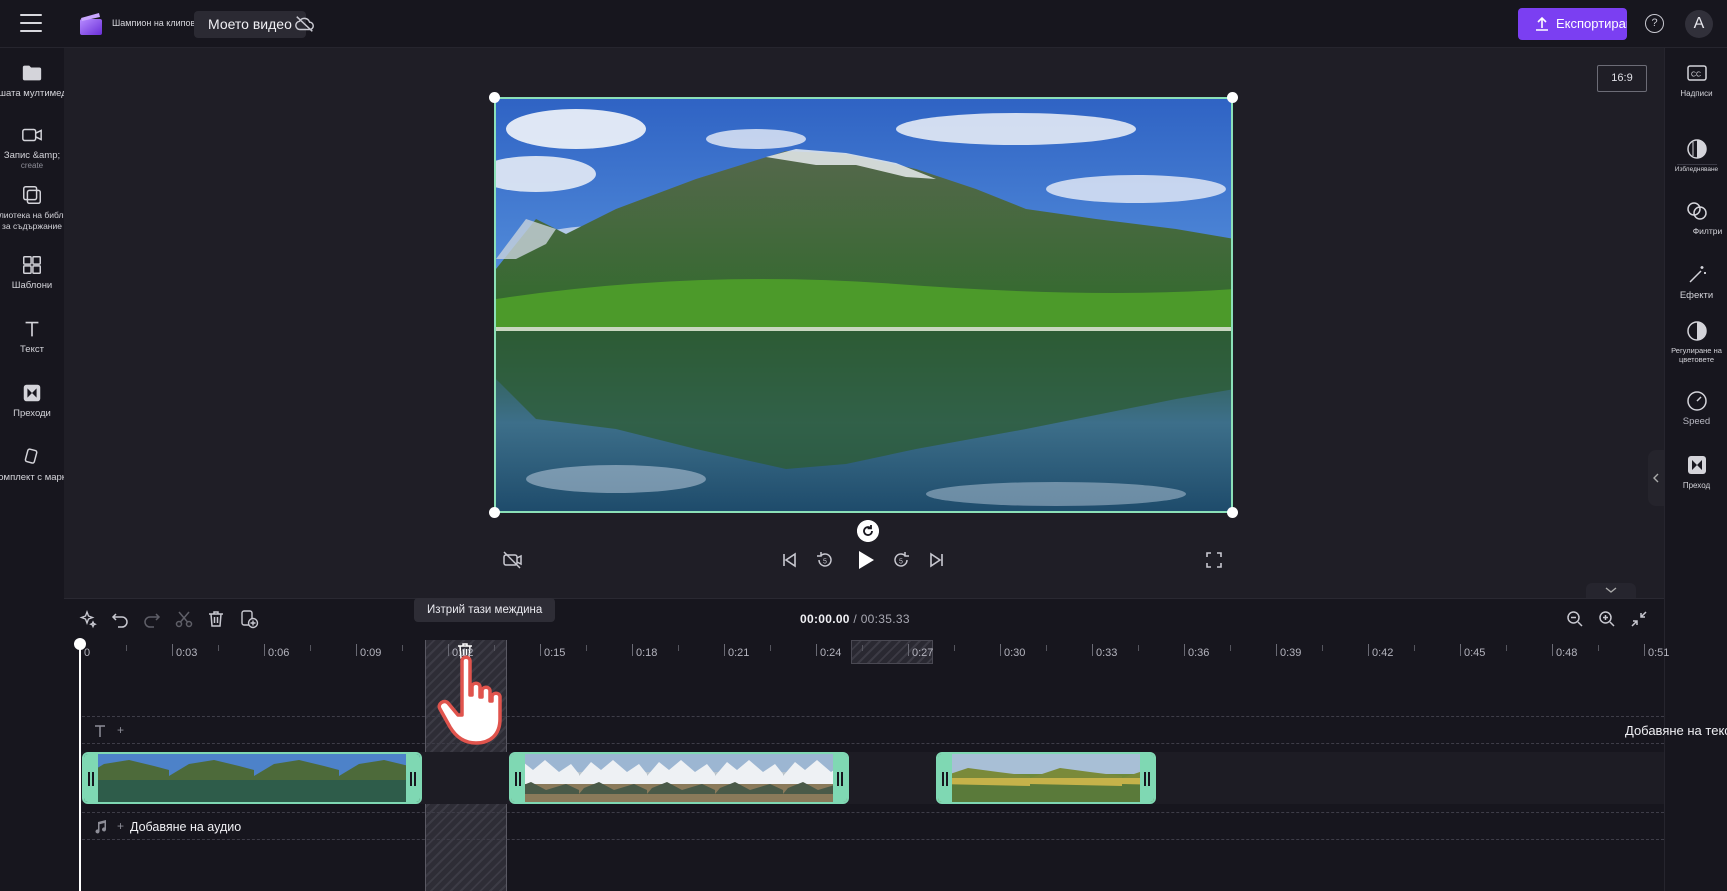  I want to click on hand-cursor-icon, so click(469, 700).